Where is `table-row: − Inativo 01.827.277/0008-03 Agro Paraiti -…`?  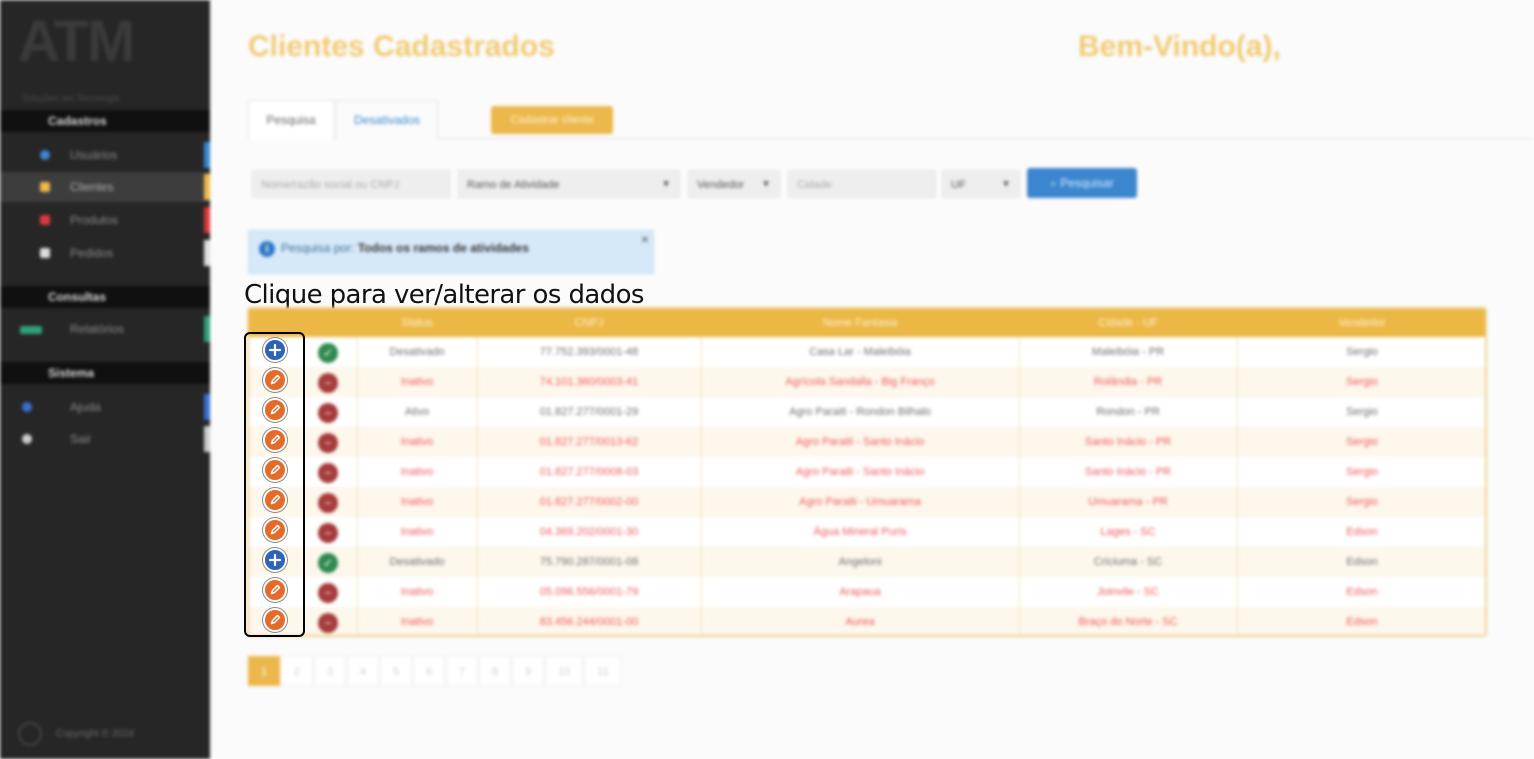 table-row: − Inativo 01.827.277/0008-03 Agro Paraiti -… is located at coordinates (867, 472).